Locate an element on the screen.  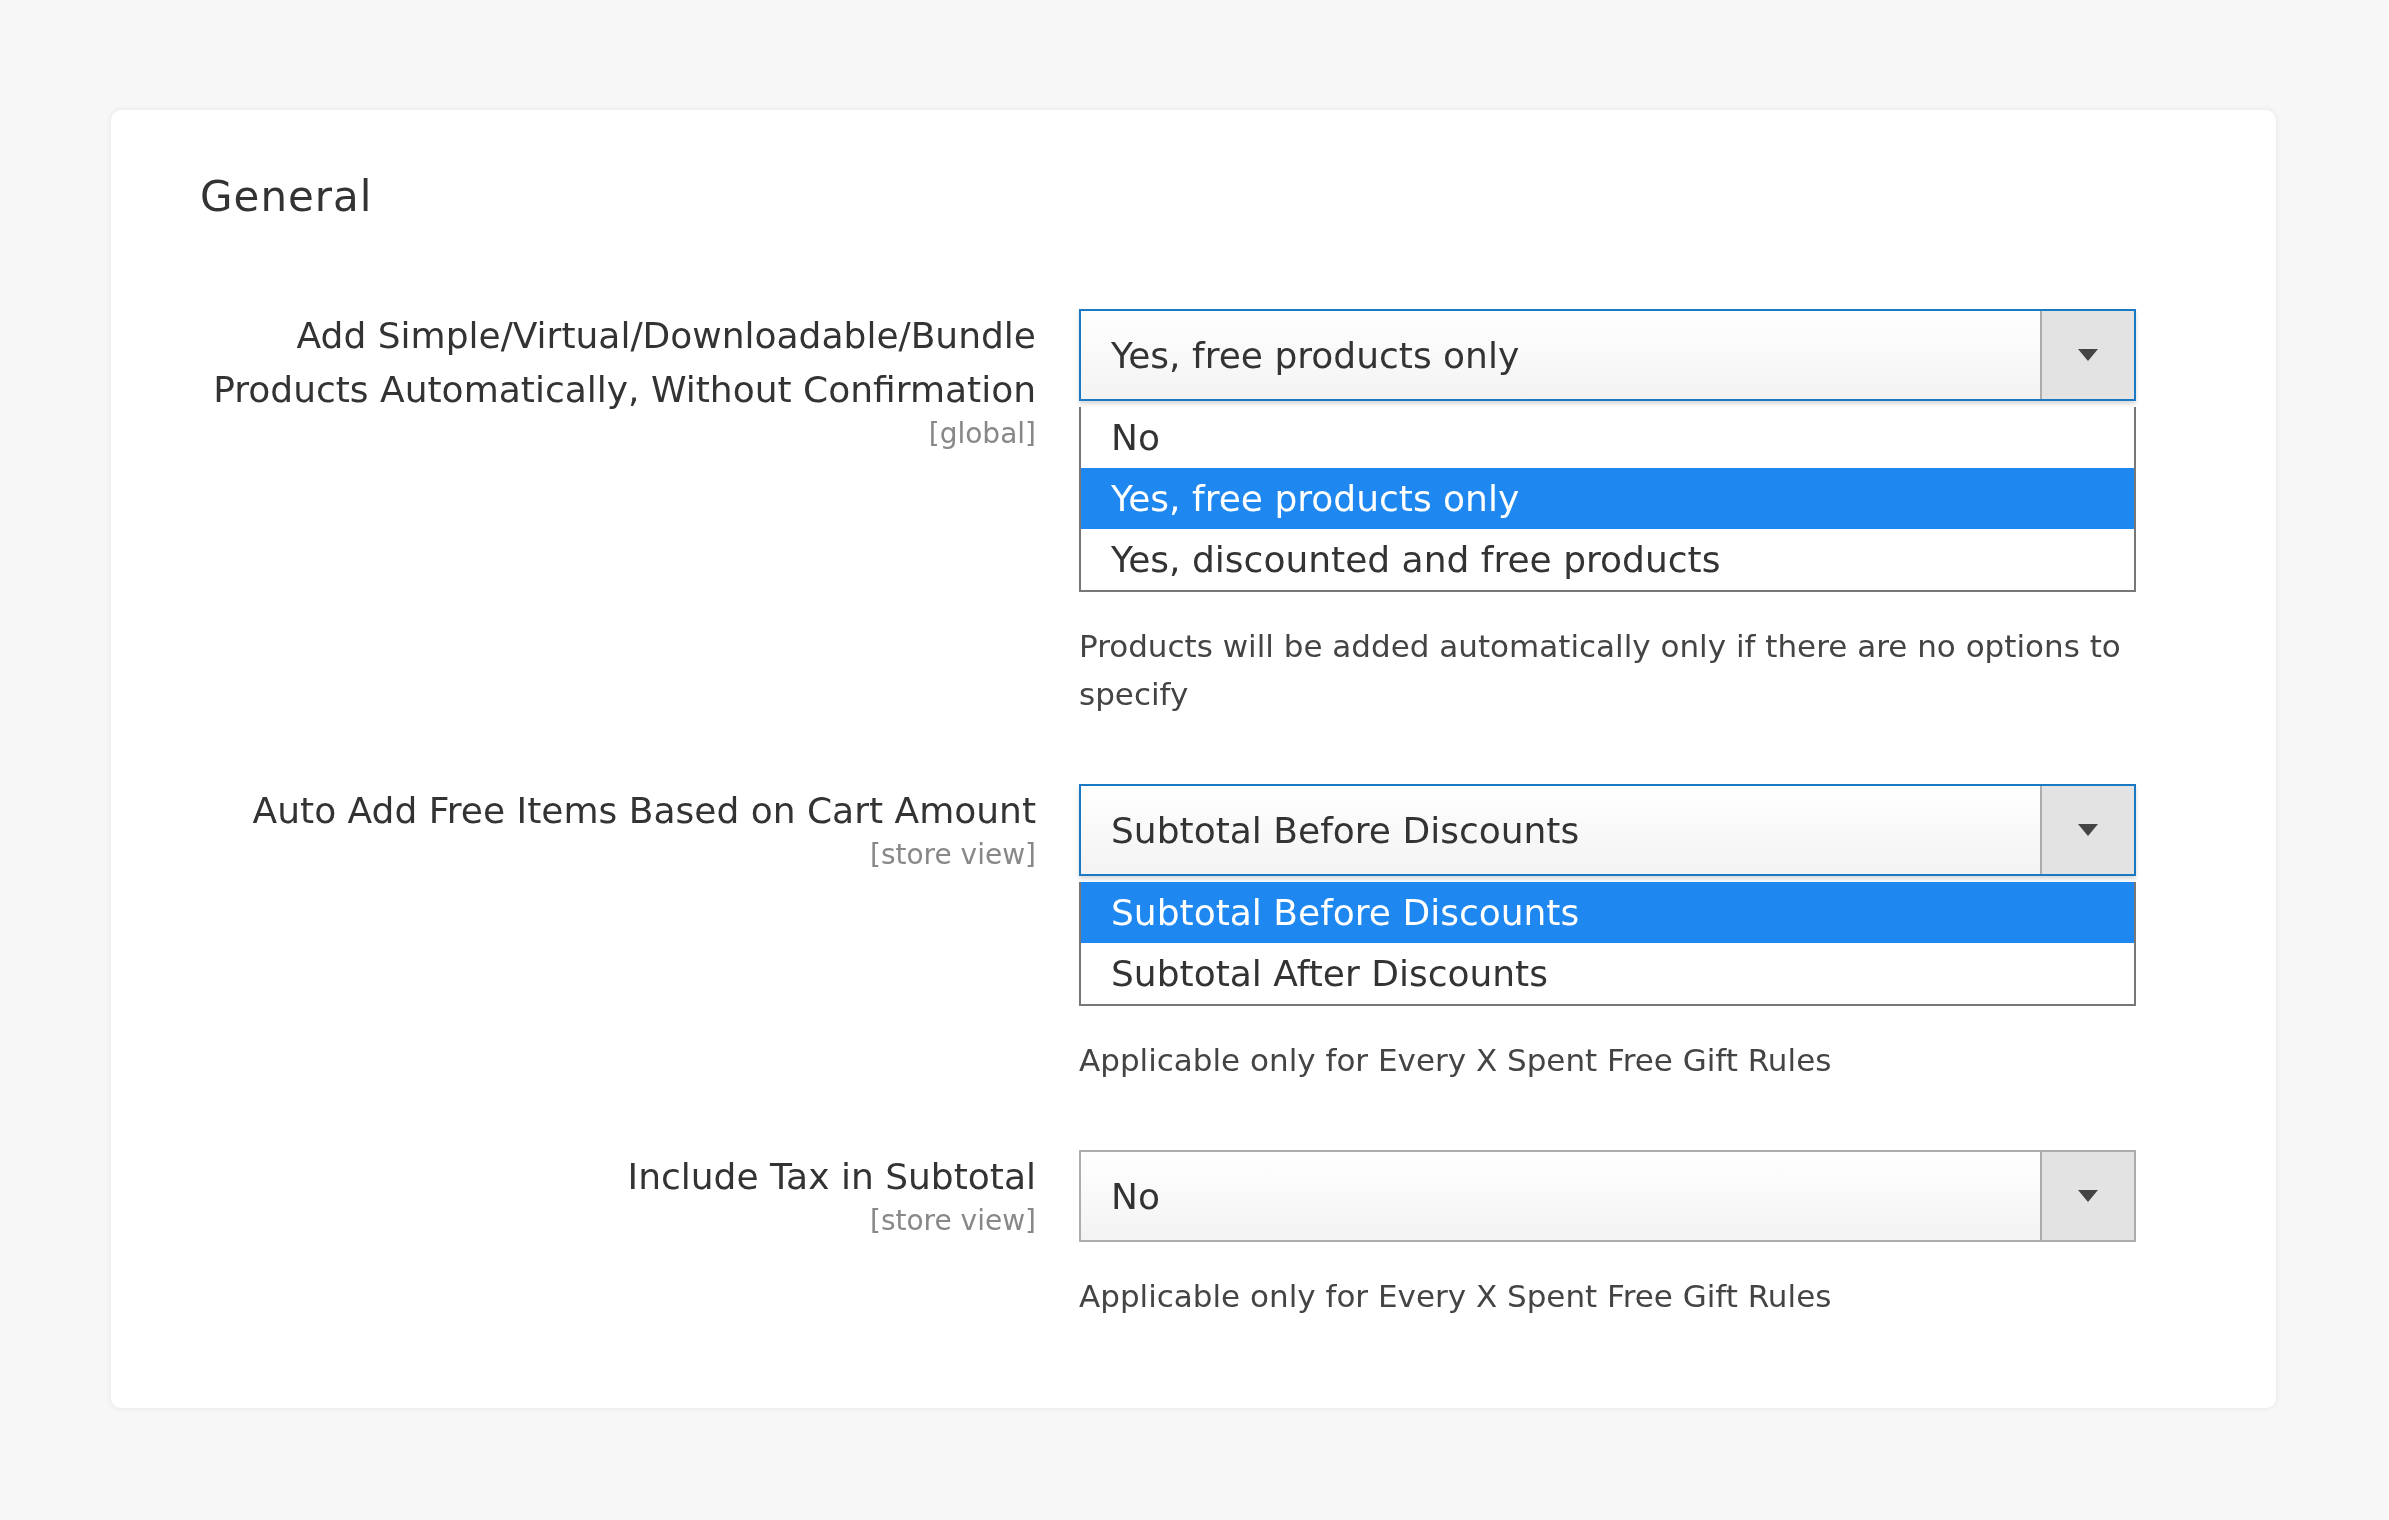
dropdown: Yes, free products only is located at coordinates (1607, 355).